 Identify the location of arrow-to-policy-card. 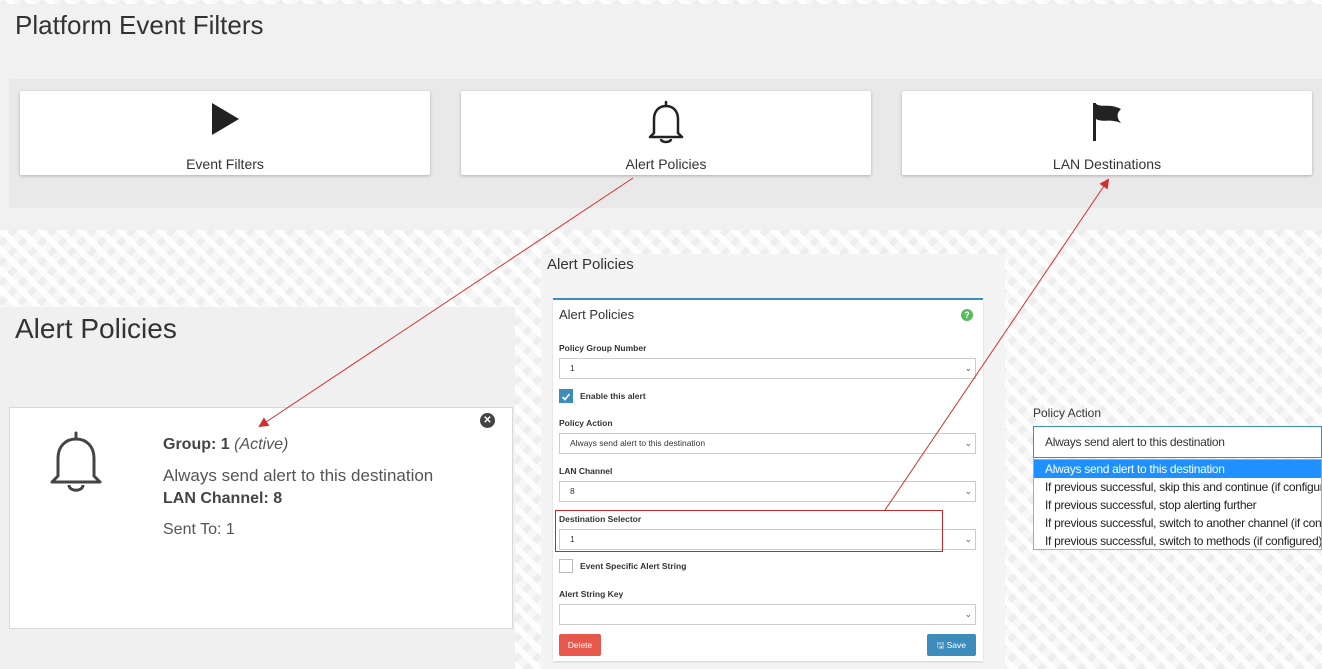
(446, 302).